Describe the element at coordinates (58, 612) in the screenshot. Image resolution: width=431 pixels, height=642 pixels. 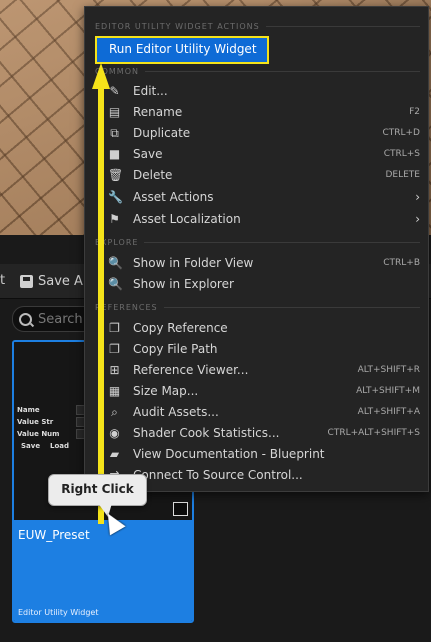
I see `asset-type: Editor Utility Widget` at that location.